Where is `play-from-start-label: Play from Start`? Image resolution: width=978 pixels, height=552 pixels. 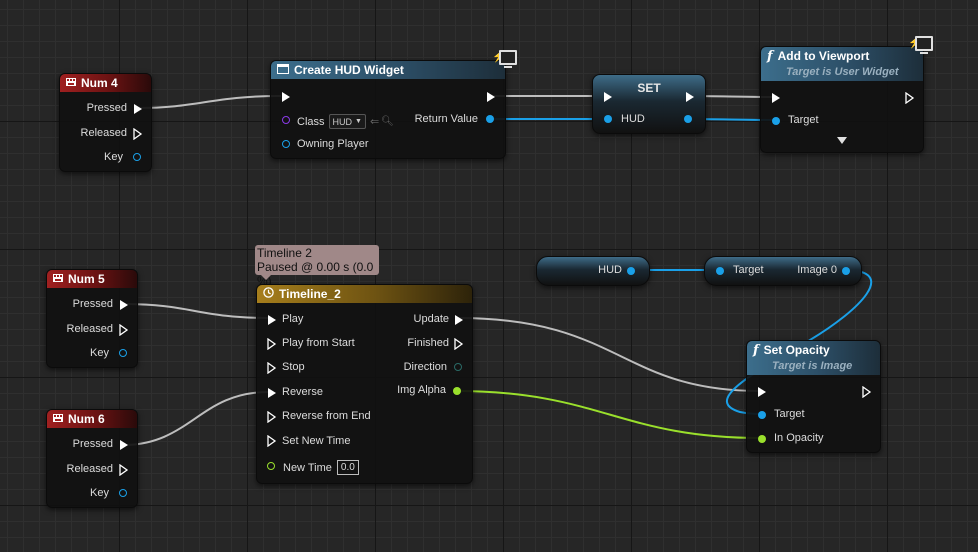 play-from-start-label: Play from Start is located at coordinates (318, 343).